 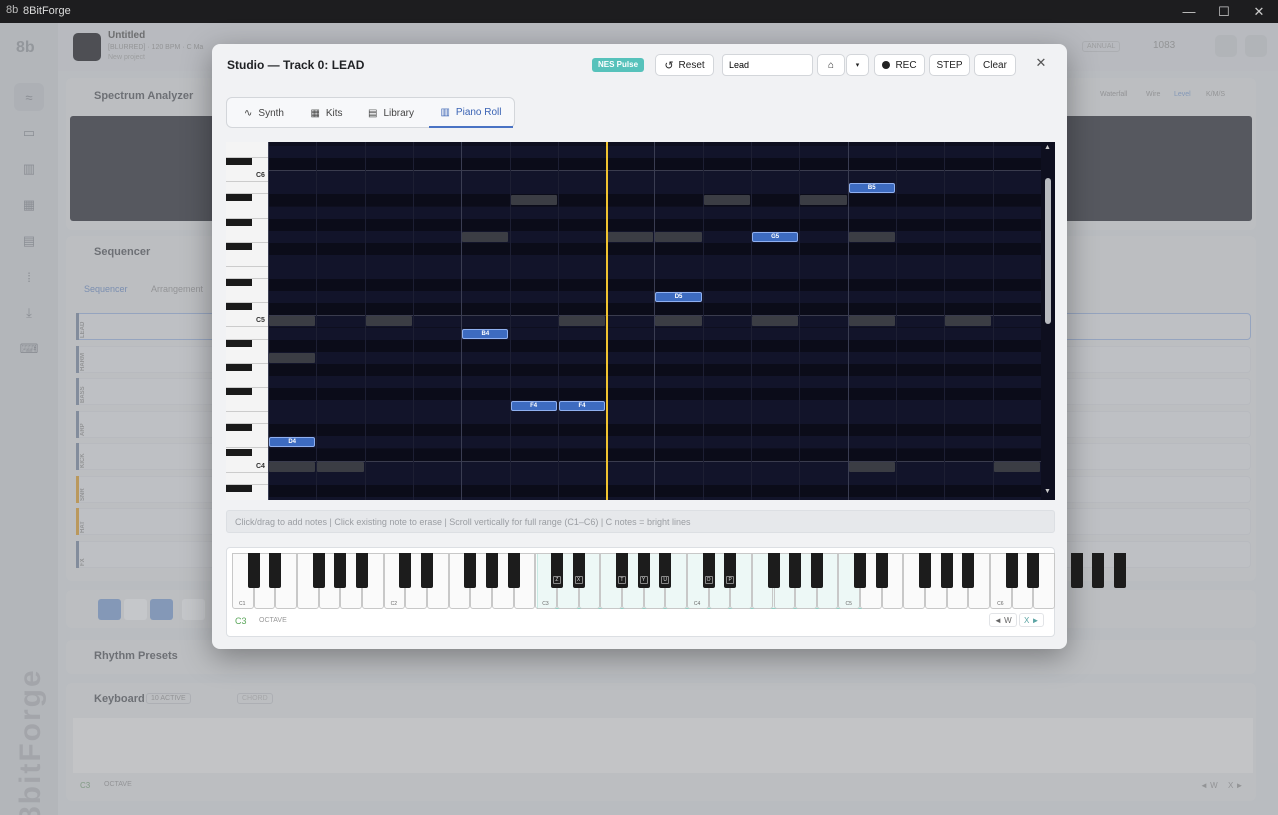 I want to click on close-modal-icon: ✕, so click(x=1041, y=64).